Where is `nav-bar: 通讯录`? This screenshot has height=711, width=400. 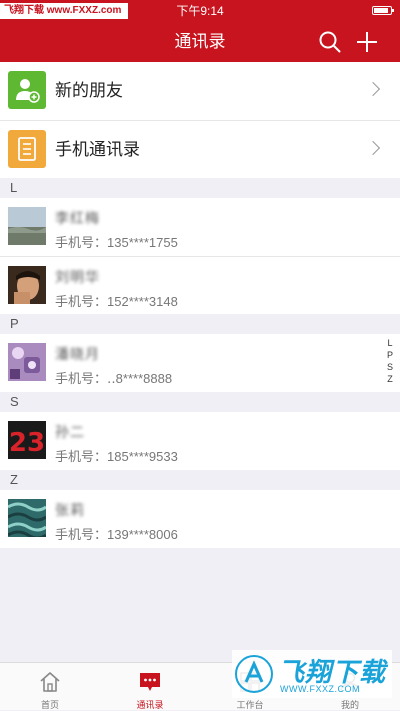 nav-bar: 通讯录 is located at coordinates (200, 42).